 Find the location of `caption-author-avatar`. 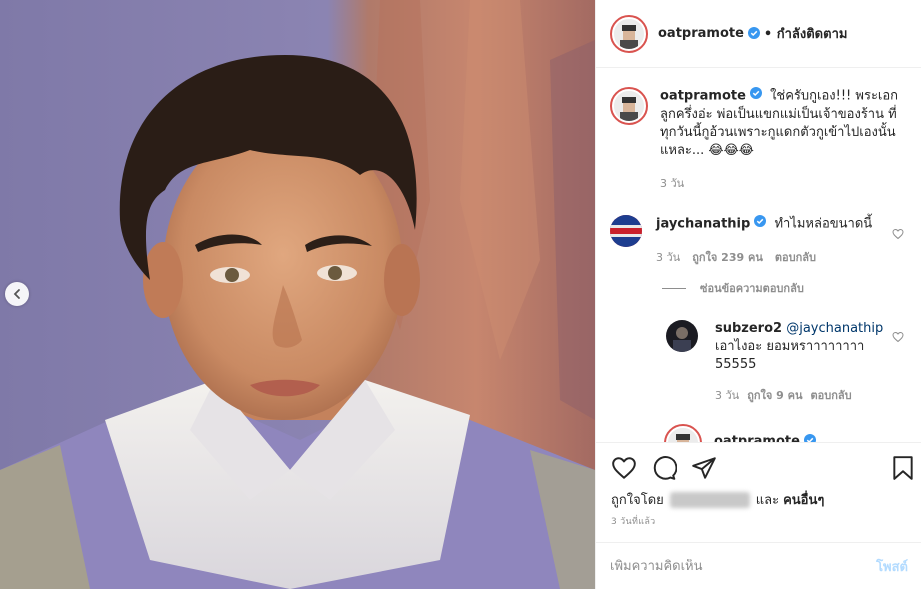

caption-author-avatar is located at coordinates (629, 106).